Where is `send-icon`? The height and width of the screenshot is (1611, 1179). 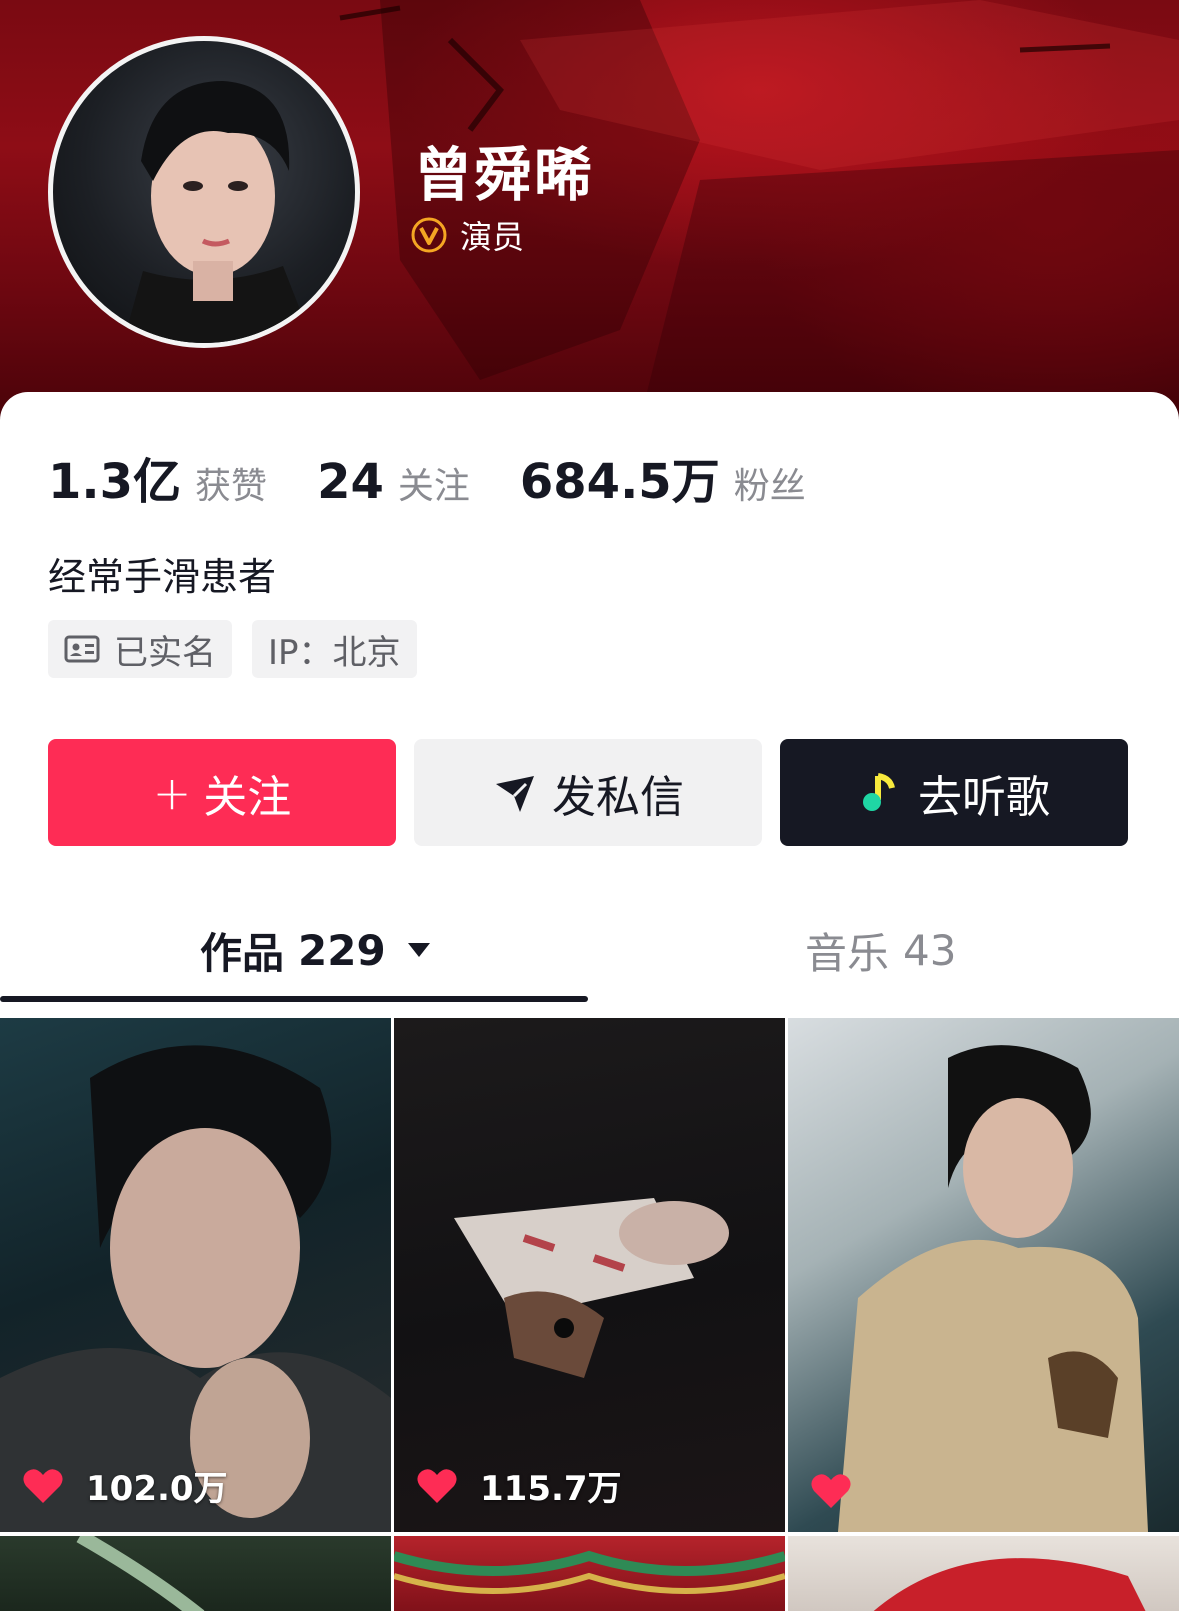
send-icon is located at coordinates (515, 793).